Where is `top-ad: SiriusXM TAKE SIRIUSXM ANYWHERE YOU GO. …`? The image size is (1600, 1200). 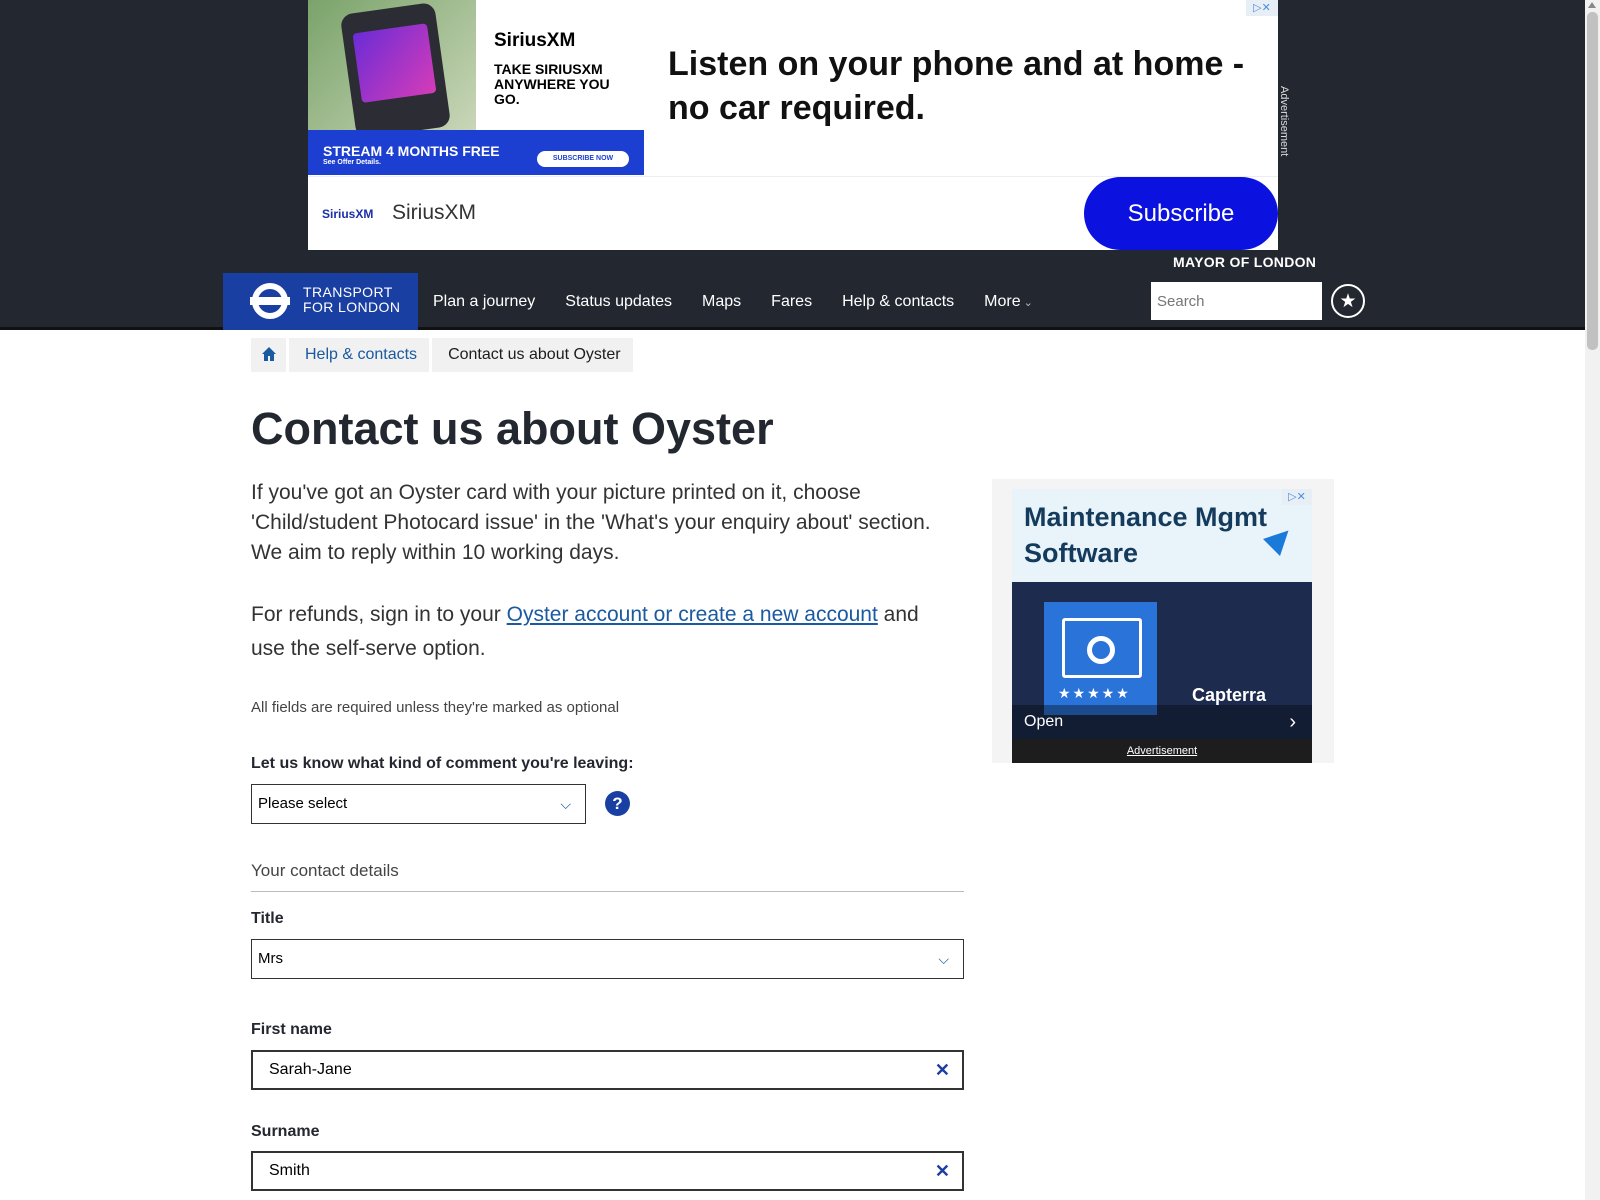 top-ad: SiriusXM TAKE SIRIUSXM ANYWHERE YOU GO. … is located at coordinates (793, 125).